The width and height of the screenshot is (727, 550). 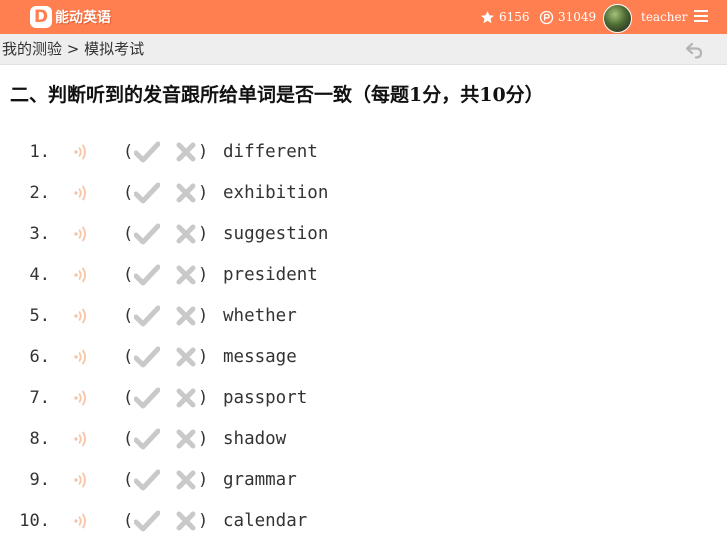 What do you see at coordinates (83, 18) in the screenshot?
I see `logo-text: 能动英语` at bounding box center [83, 18].